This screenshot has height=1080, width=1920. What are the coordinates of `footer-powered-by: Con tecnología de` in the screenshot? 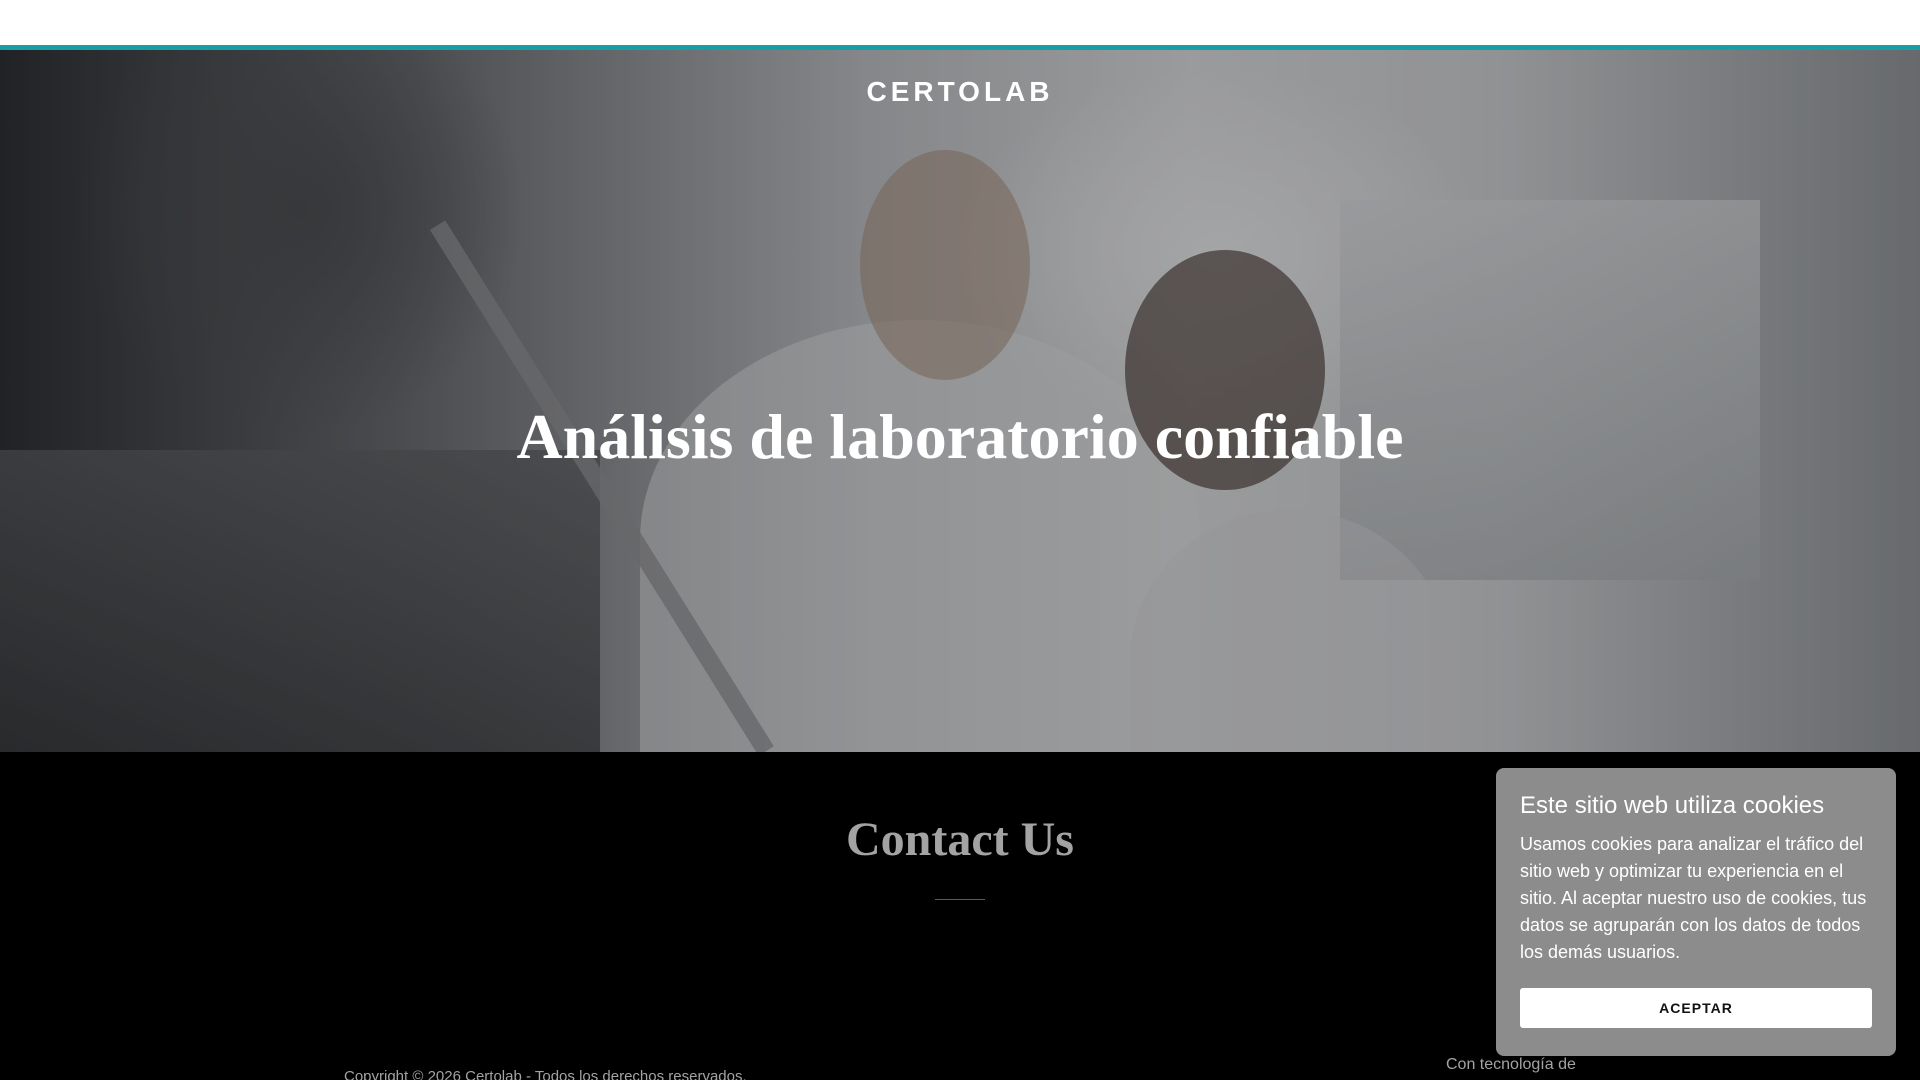 It's located at (1511, 1064).